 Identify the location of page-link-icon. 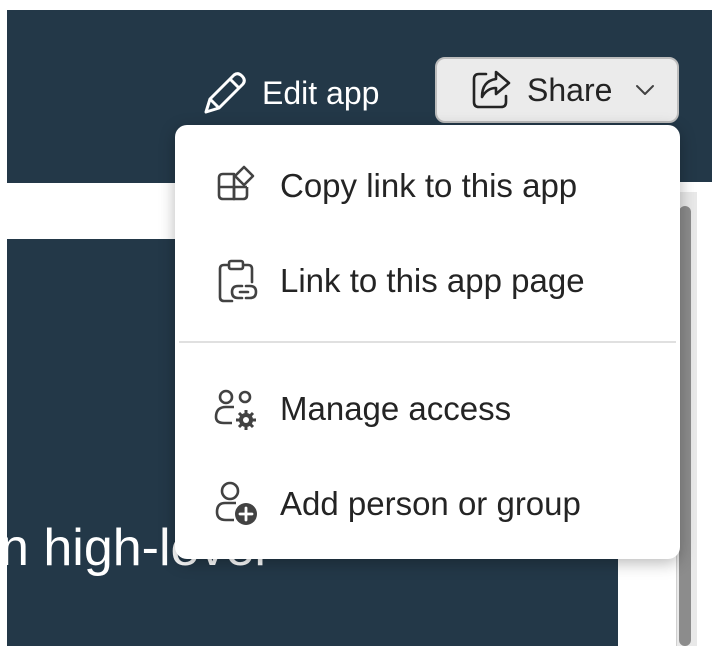
(236, 281).